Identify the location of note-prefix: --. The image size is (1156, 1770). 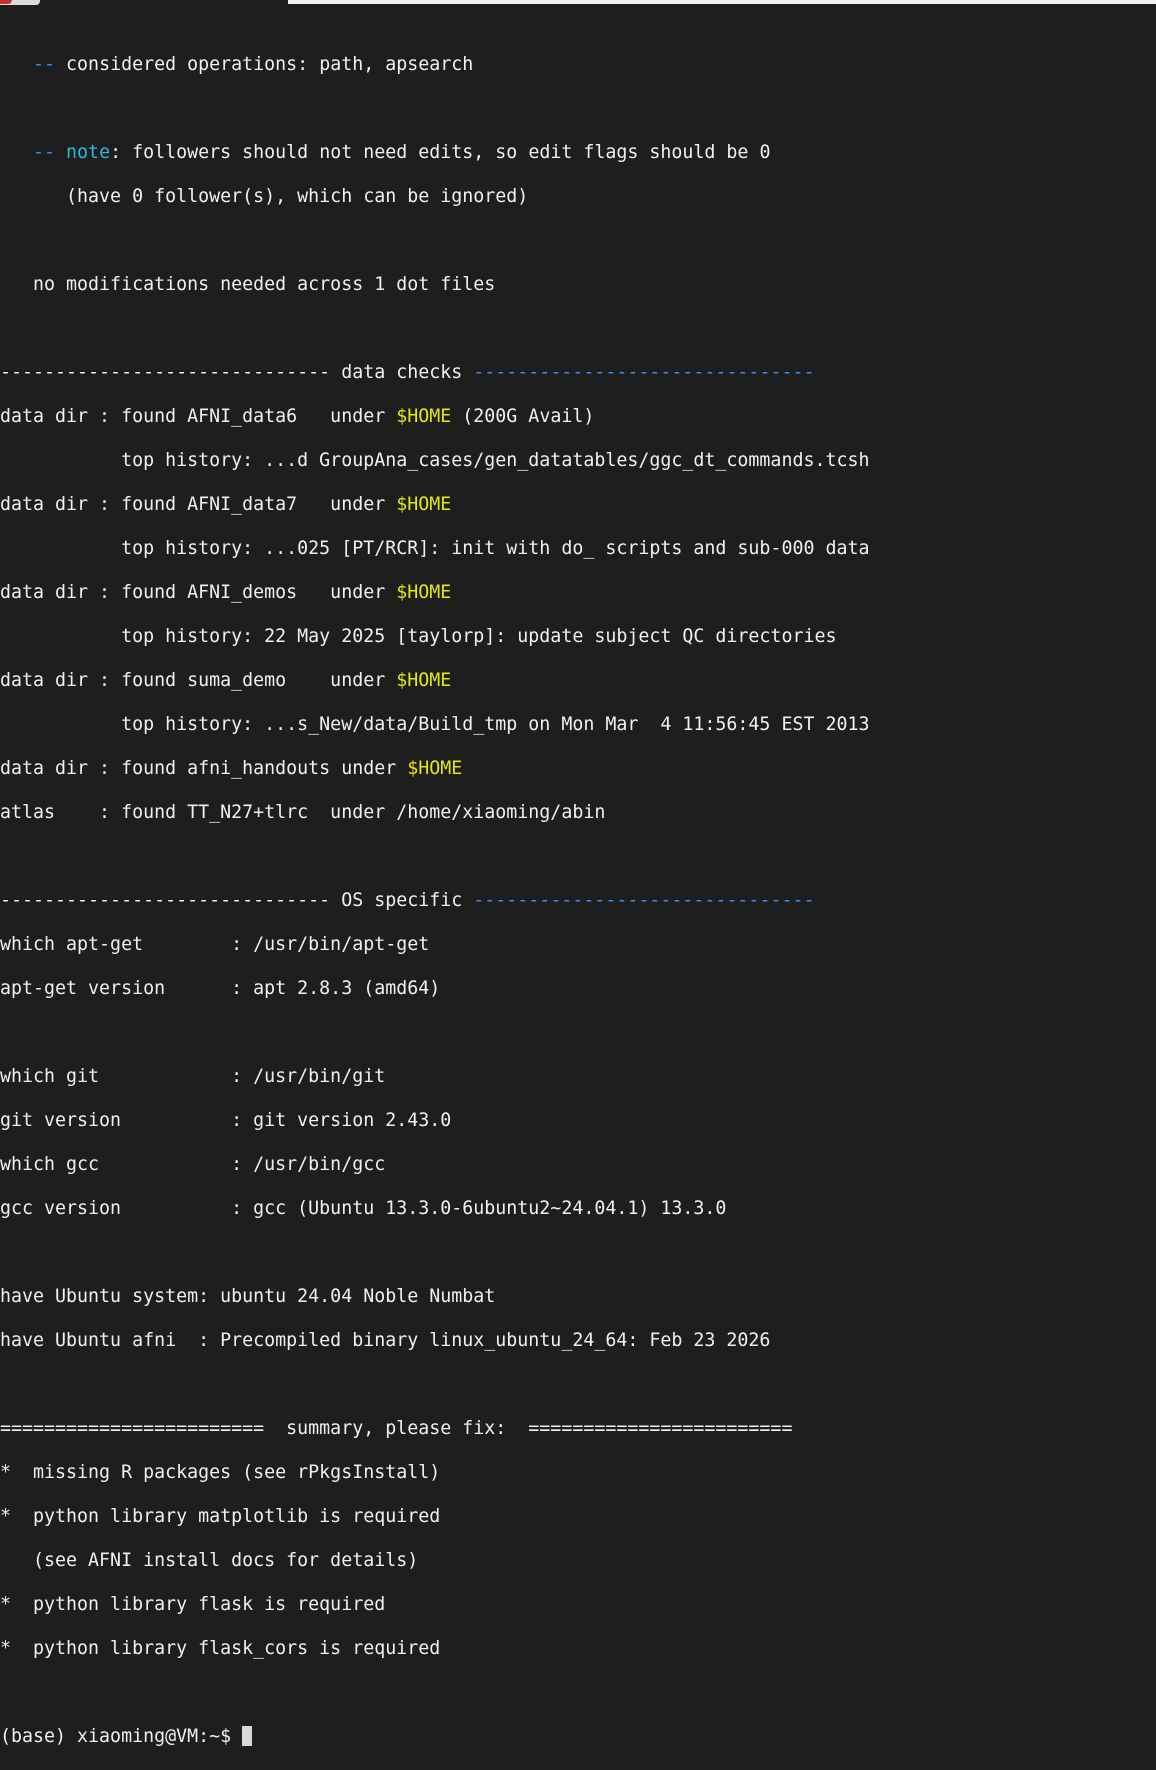
(33, 152).